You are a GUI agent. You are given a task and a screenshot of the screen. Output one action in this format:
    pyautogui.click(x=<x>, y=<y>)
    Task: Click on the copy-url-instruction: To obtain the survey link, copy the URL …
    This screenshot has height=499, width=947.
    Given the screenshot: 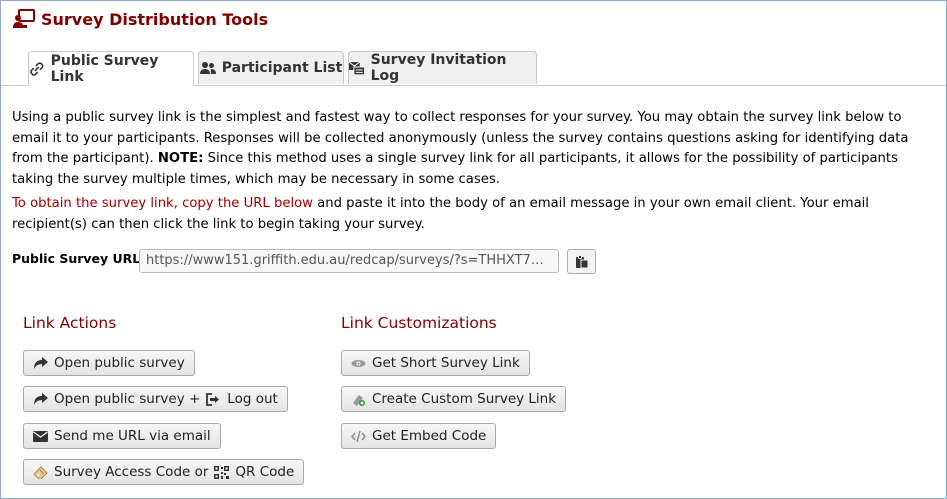 What is the action you would take?
    pyautogui.click(x=162, y=203)
    